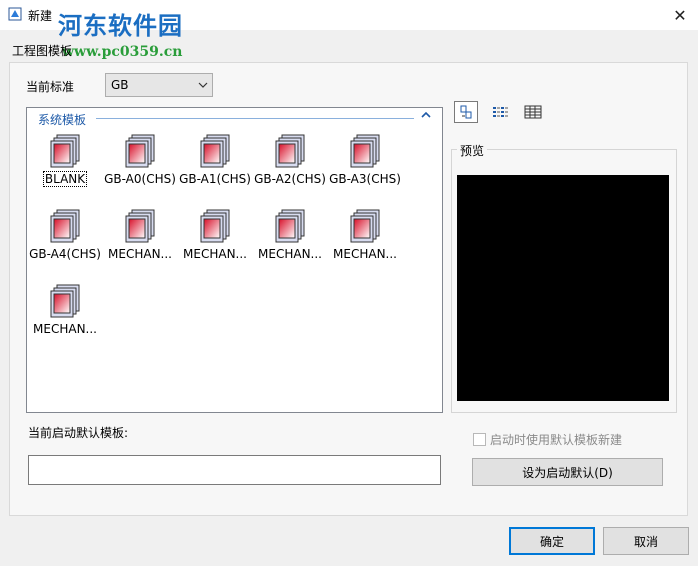  Describe the element at coordinates (552, 541) in the screenshot. I see `ok-button: 确定` at that location.